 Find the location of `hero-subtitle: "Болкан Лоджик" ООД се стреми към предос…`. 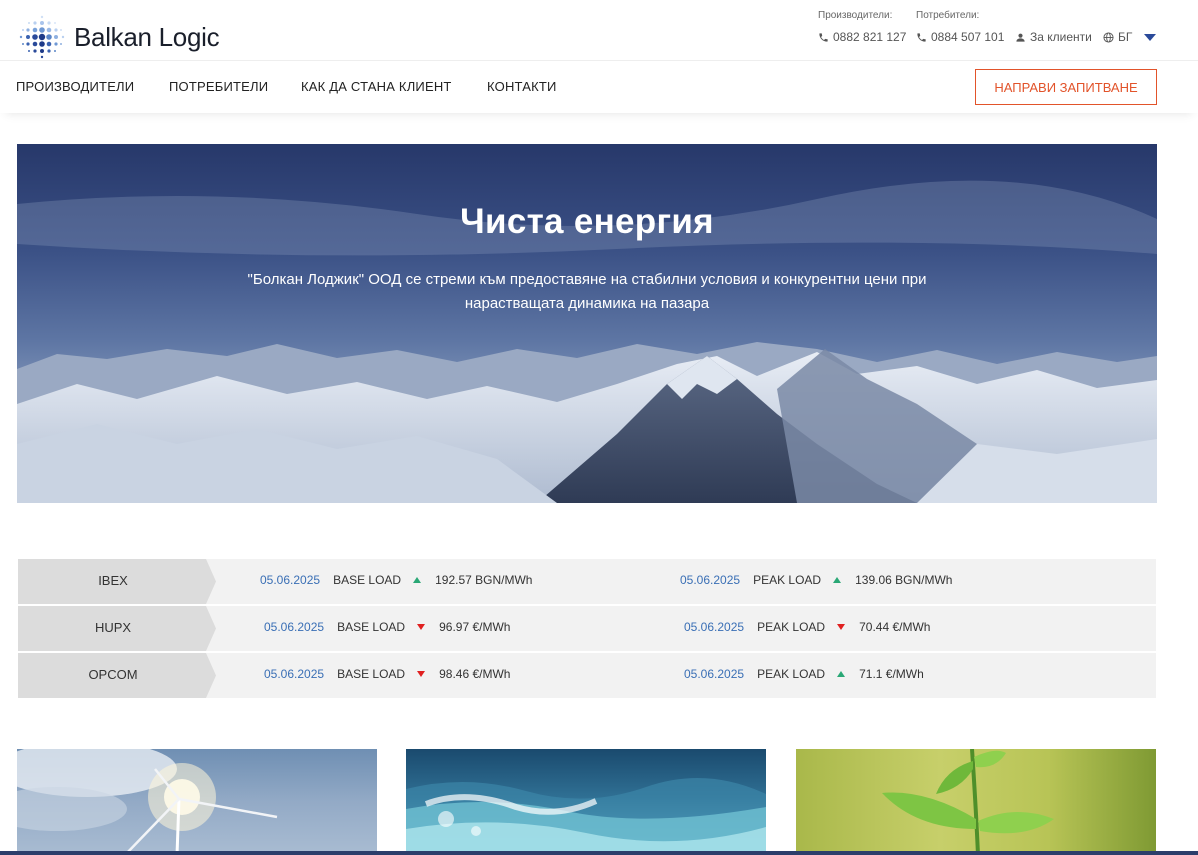

hero-subtitle: "Болкан Лоджик" ООД се стреми към предос… is located at coordinates (587, 291).